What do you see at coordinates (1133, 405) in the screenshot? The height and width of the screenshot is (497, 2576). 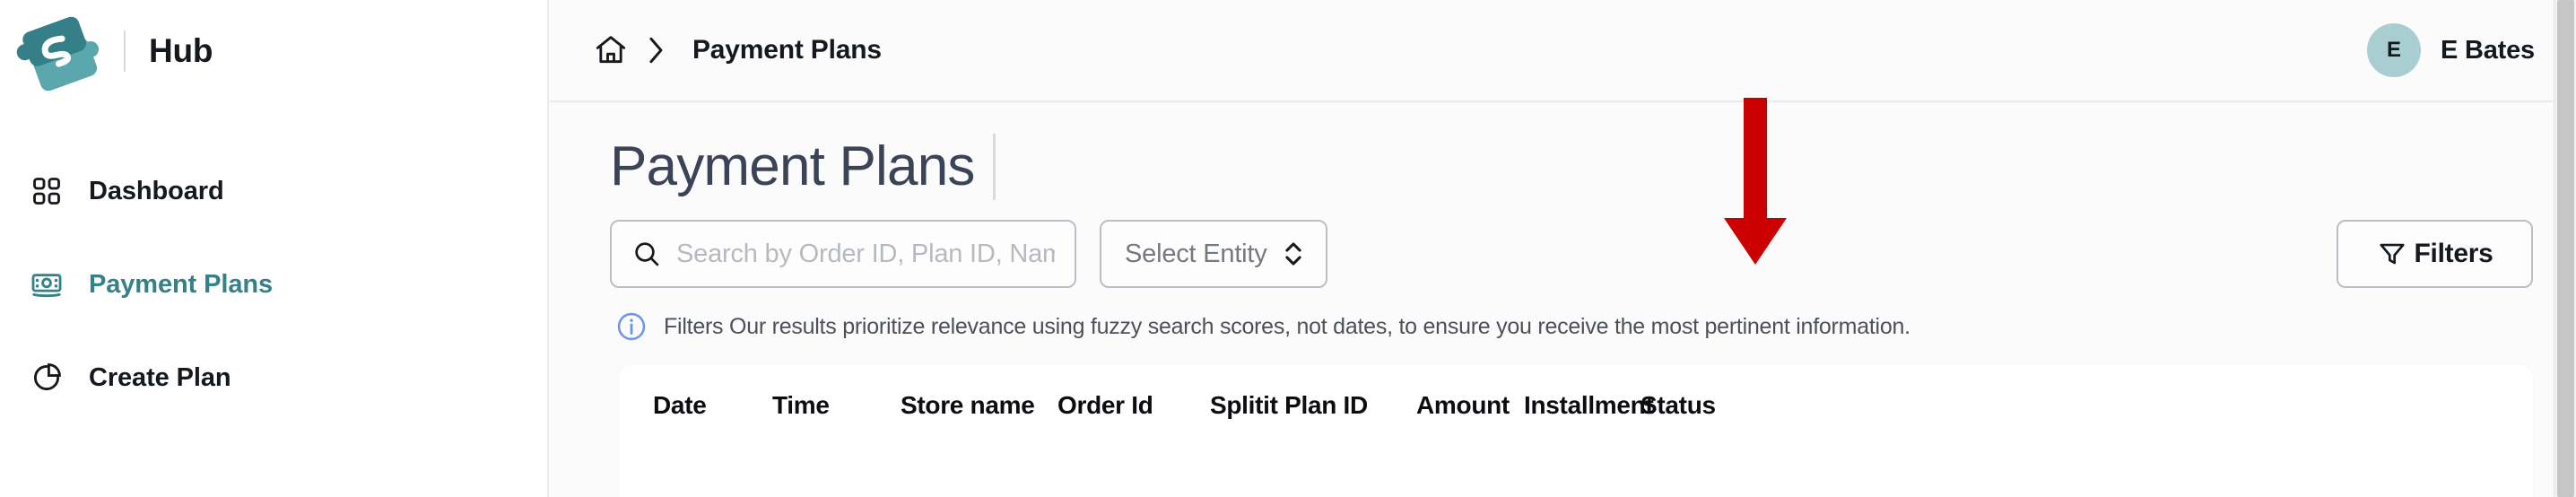 I see `column-header-order-id: Order Id` at bounding box center [1133, 405].